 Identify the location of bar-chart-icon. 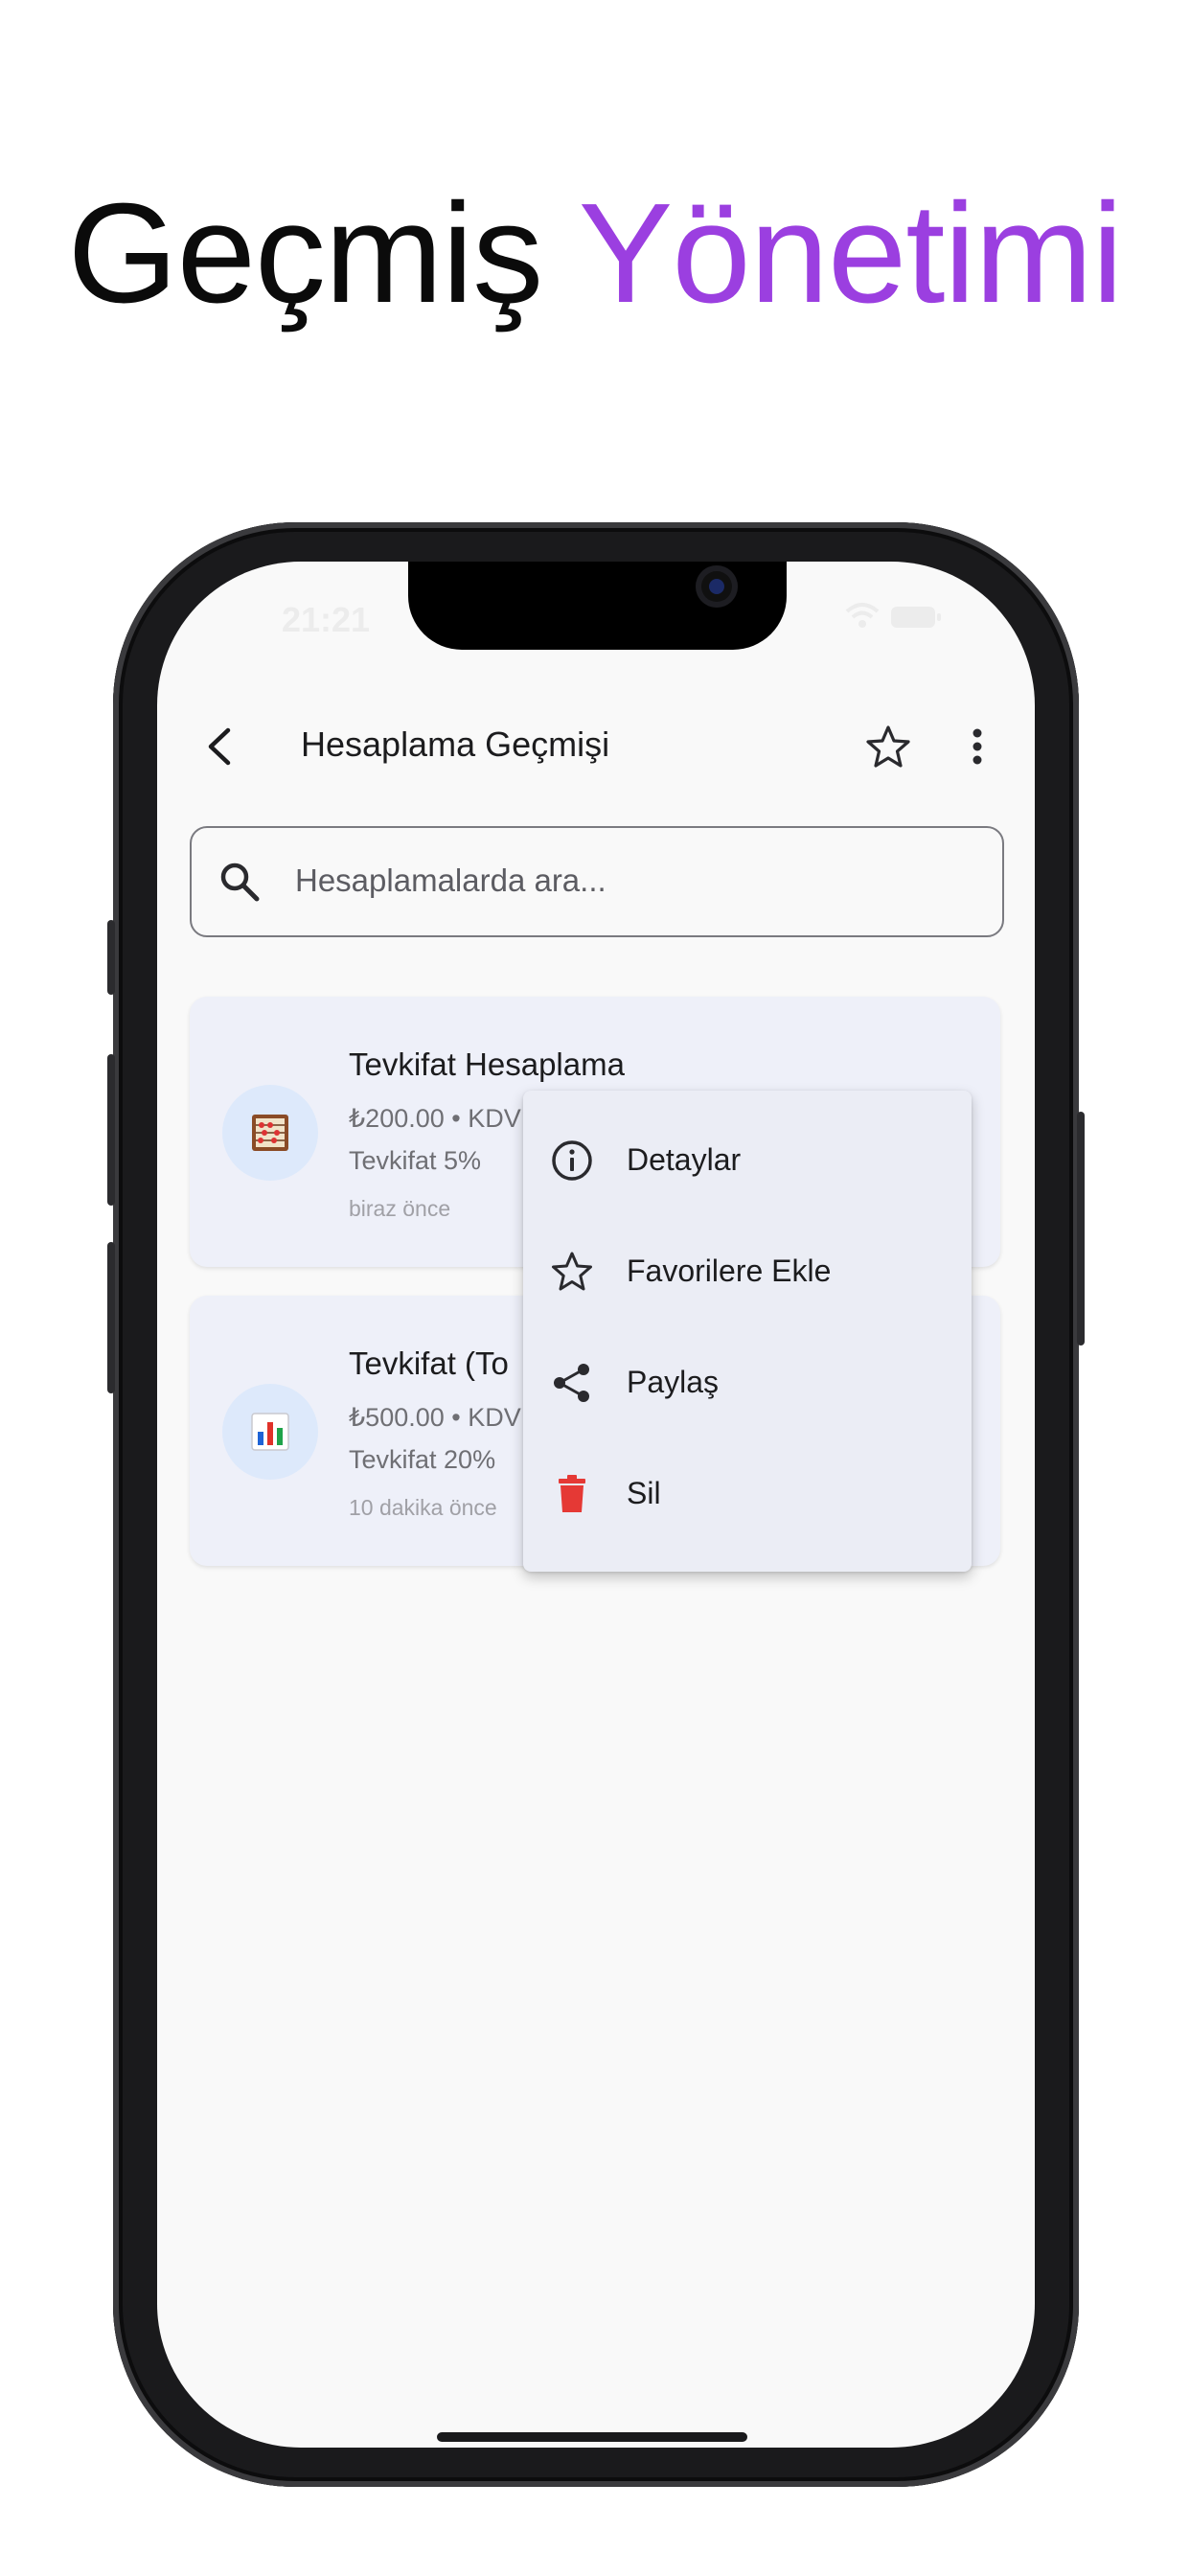
(270, 1432).